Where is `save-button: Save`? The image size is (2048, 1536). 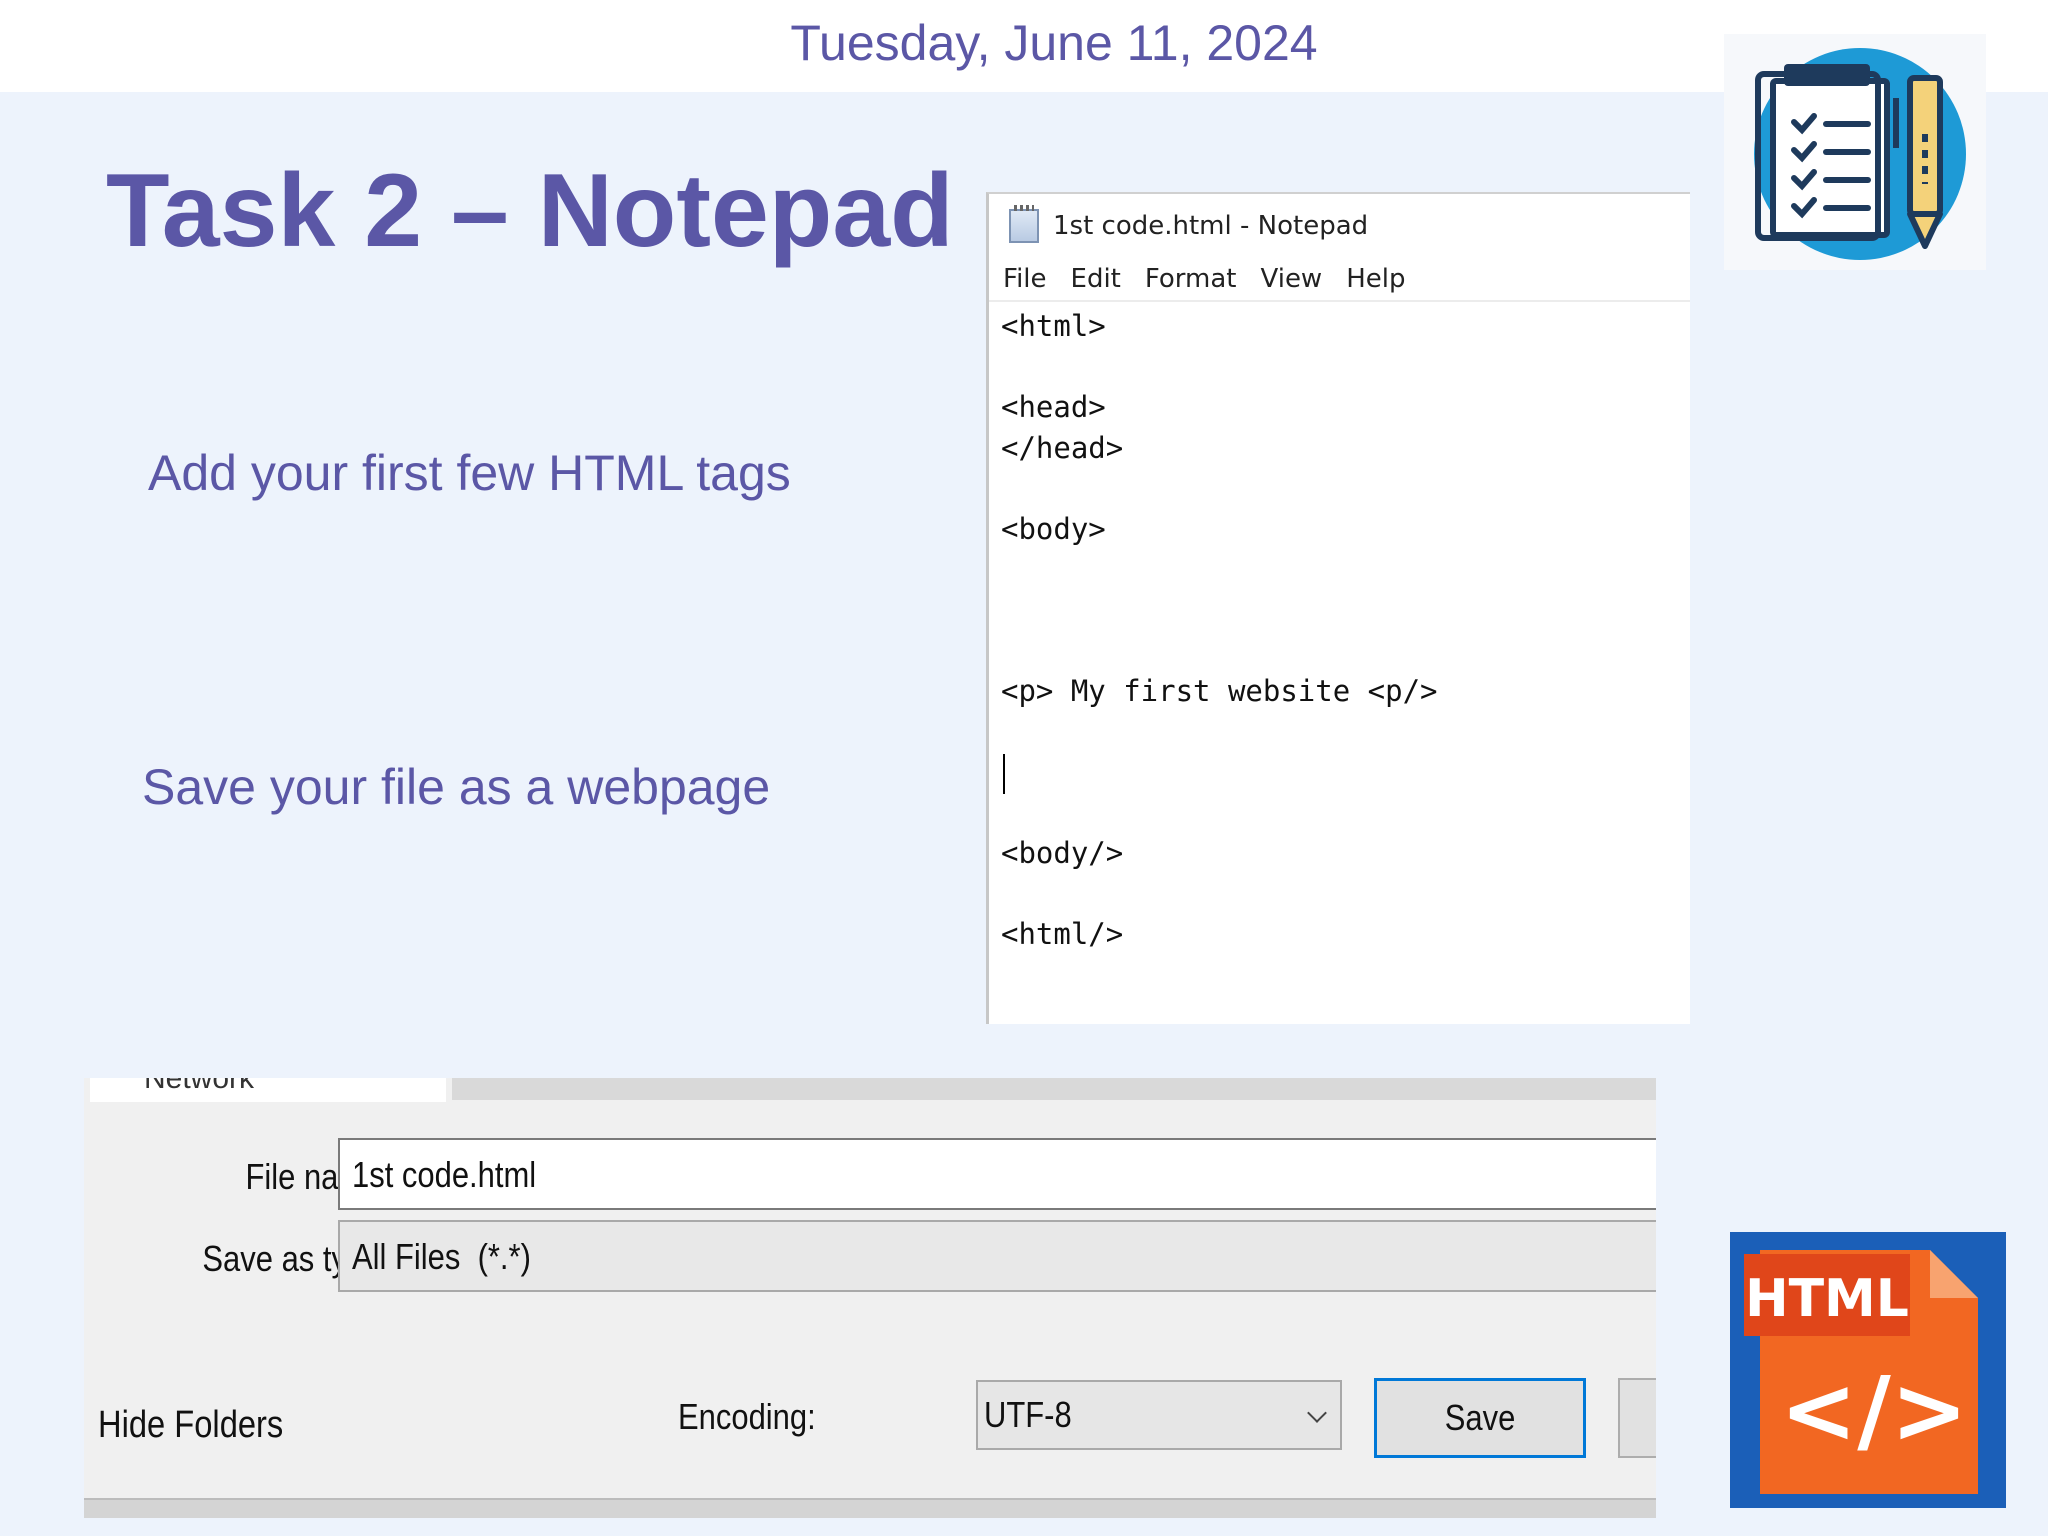
save-button: Save is located at coordinates (1480, 1418).